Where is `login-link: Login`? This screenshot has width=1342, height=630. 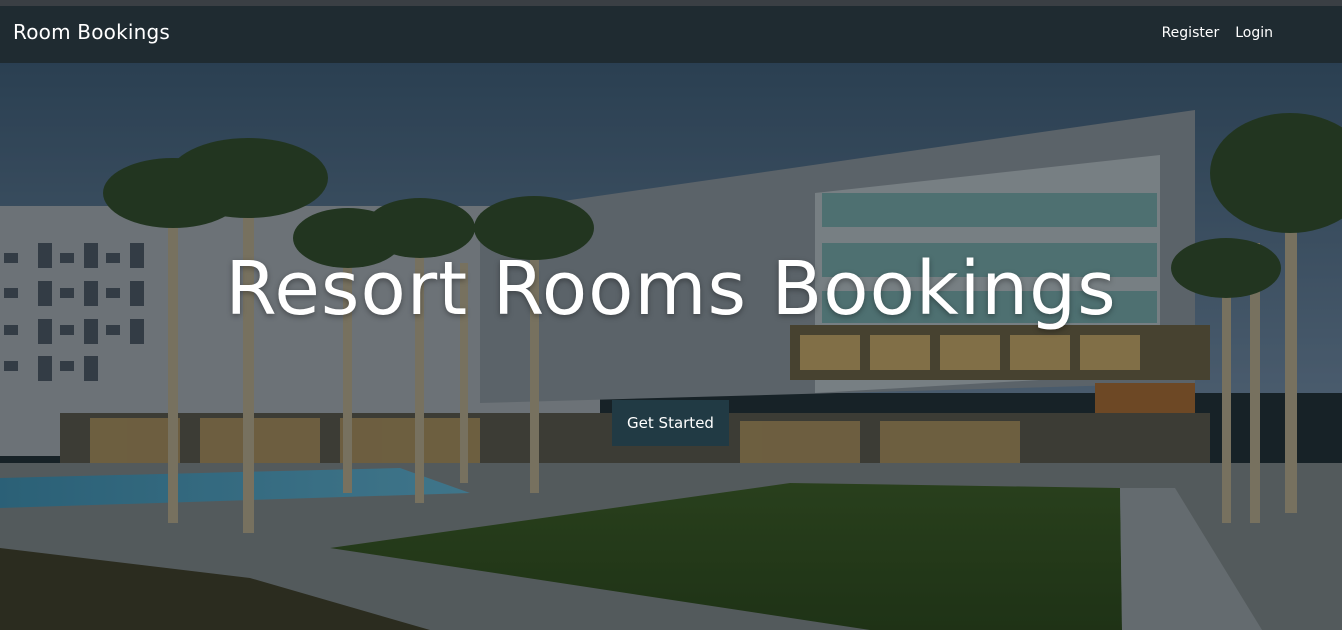 login-link: Login is located at coordinates (1254, 33).